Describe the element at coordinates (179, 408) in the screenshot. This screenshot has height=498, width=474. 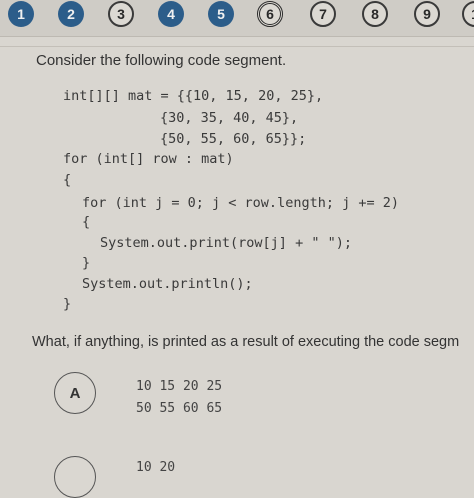
I see `choice-a-line: 50 55 60 65` at that location.